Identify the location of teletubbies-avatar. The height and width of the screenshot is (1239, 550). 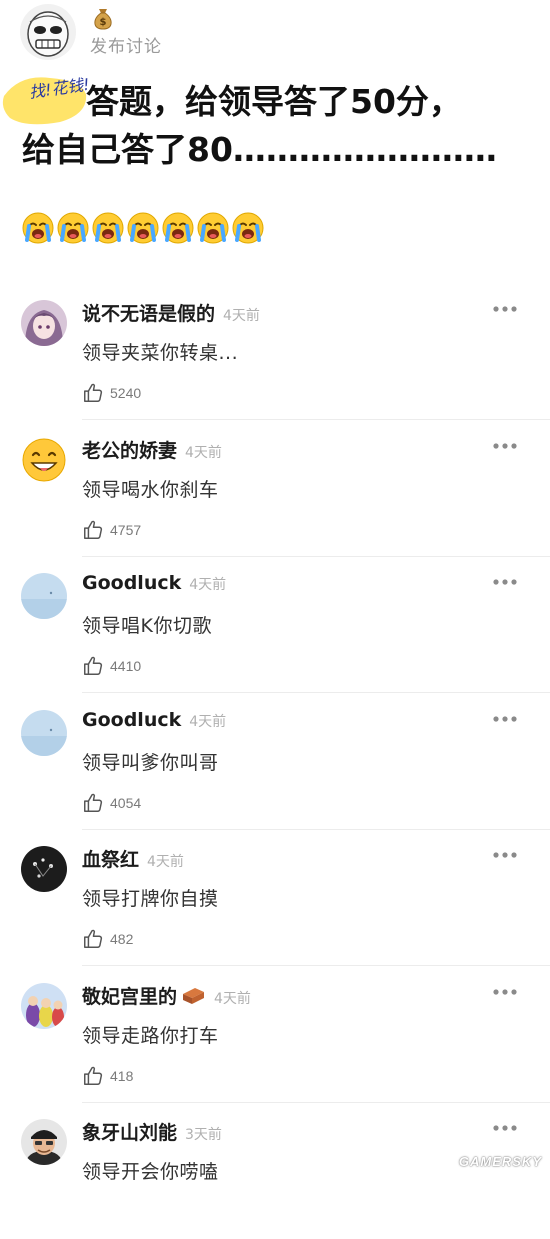
(44, 1005).